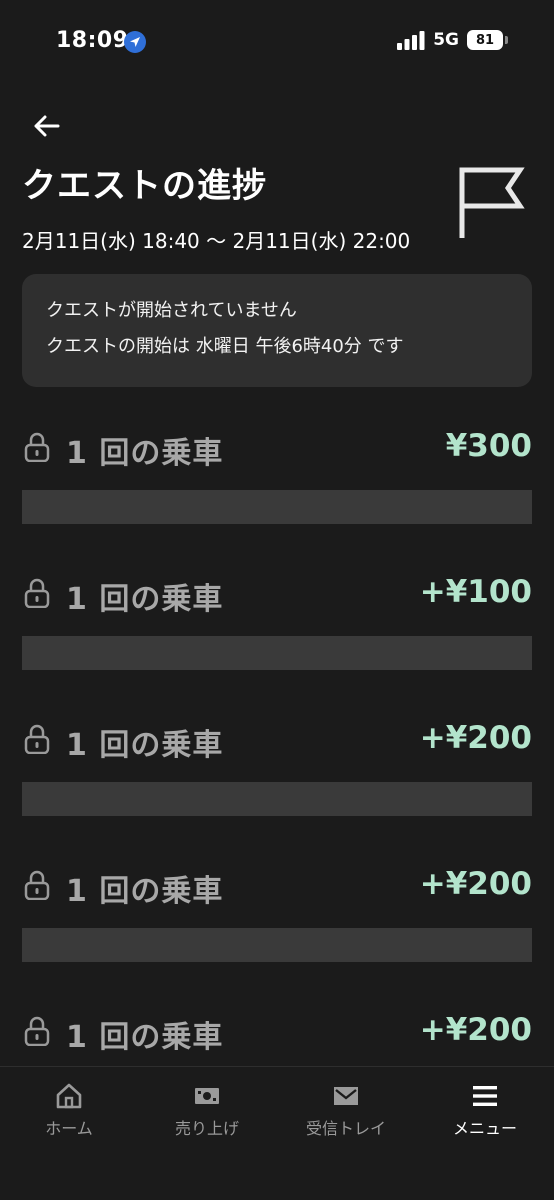  Describe the element at coordinates (485, 1096) in the screenshot. I see `menu-icon` at that location.